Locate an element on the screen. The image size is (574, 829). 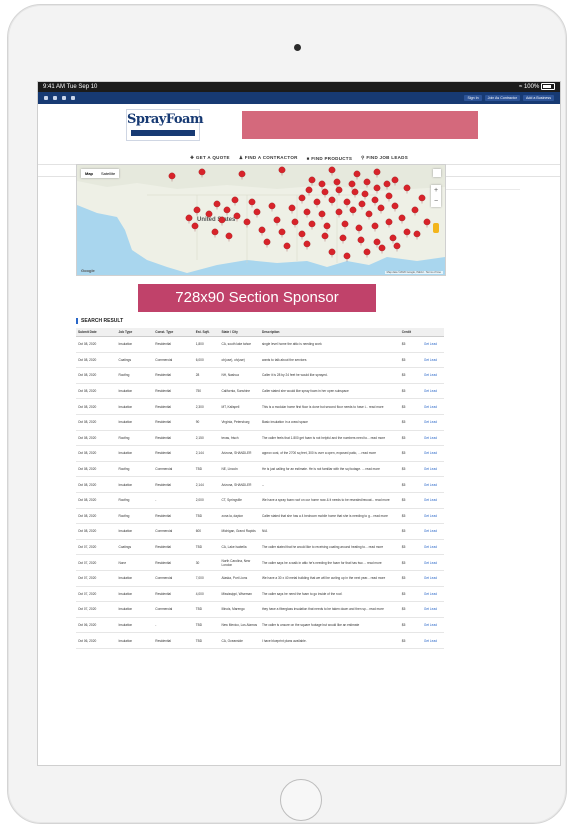
cell-city: Illinois, Marengo is located at coordinates (239, 609).